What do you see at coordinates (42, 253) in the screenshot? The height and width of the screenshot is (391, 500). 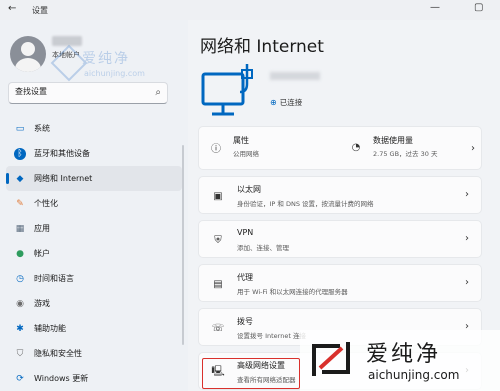 I see `sidebar-item-label: 帐户` at bounding box center [42, 253].